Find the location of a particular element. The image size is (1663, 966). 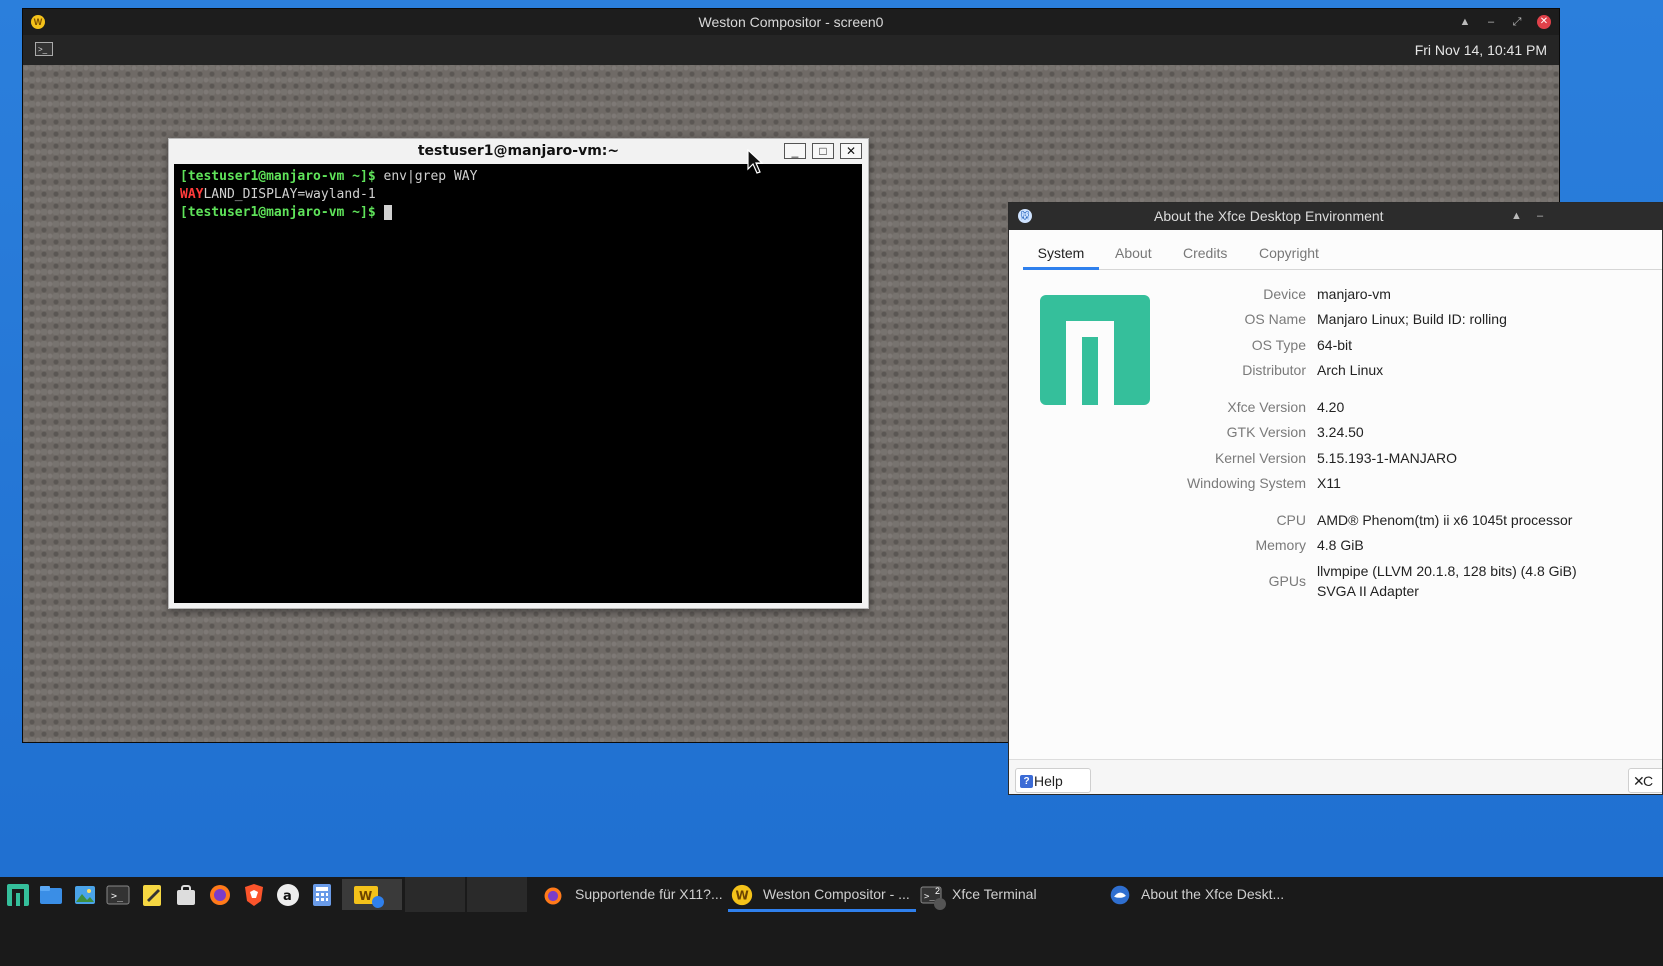

about-tabs: System About Credits Copyright is located at coordinates (1342, 254).